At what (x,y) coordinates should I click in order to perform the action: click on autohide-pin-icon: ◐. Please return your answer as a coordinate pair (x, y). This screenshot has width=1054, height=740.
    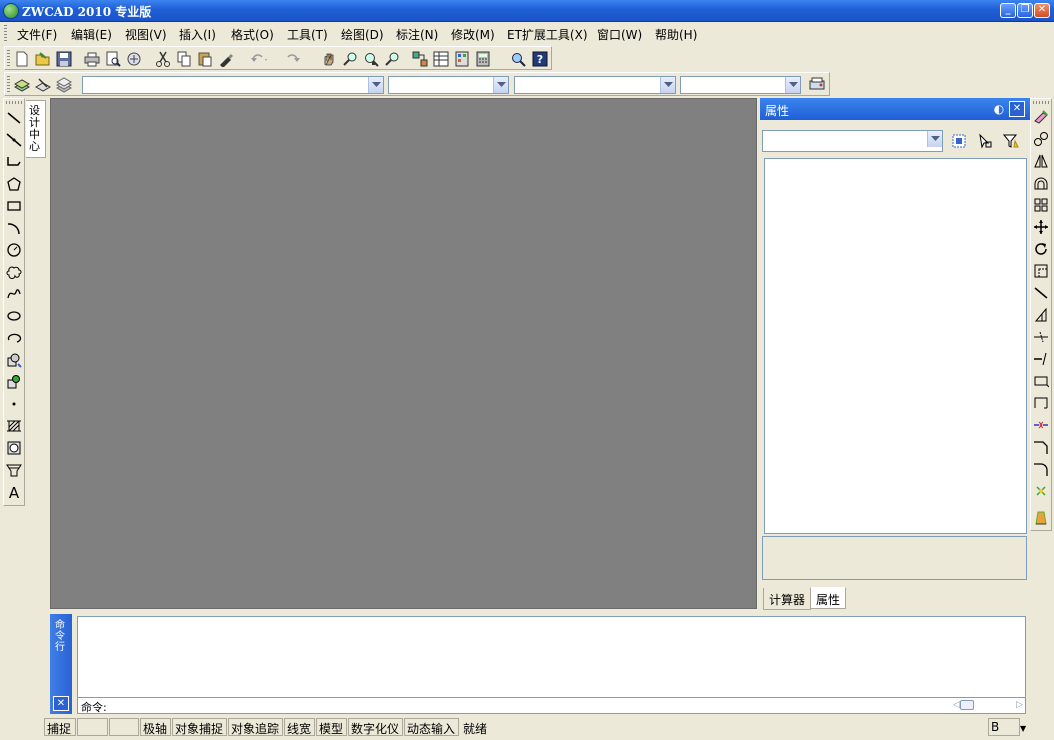
    Looking at the image, I should click on (999, 109).